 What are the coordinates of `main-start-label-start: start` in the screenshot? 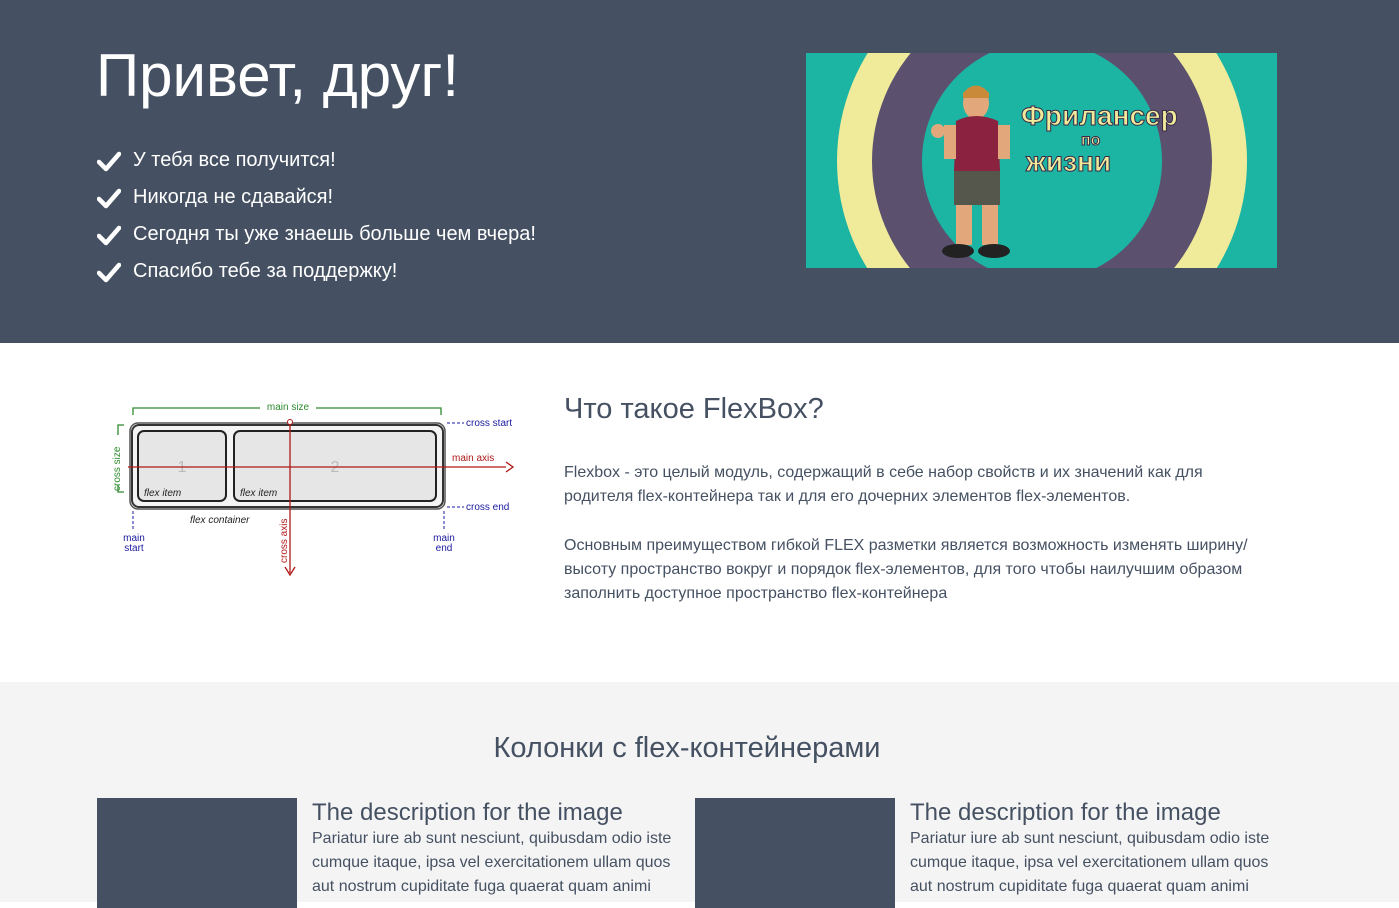 It's located at (134, 548).